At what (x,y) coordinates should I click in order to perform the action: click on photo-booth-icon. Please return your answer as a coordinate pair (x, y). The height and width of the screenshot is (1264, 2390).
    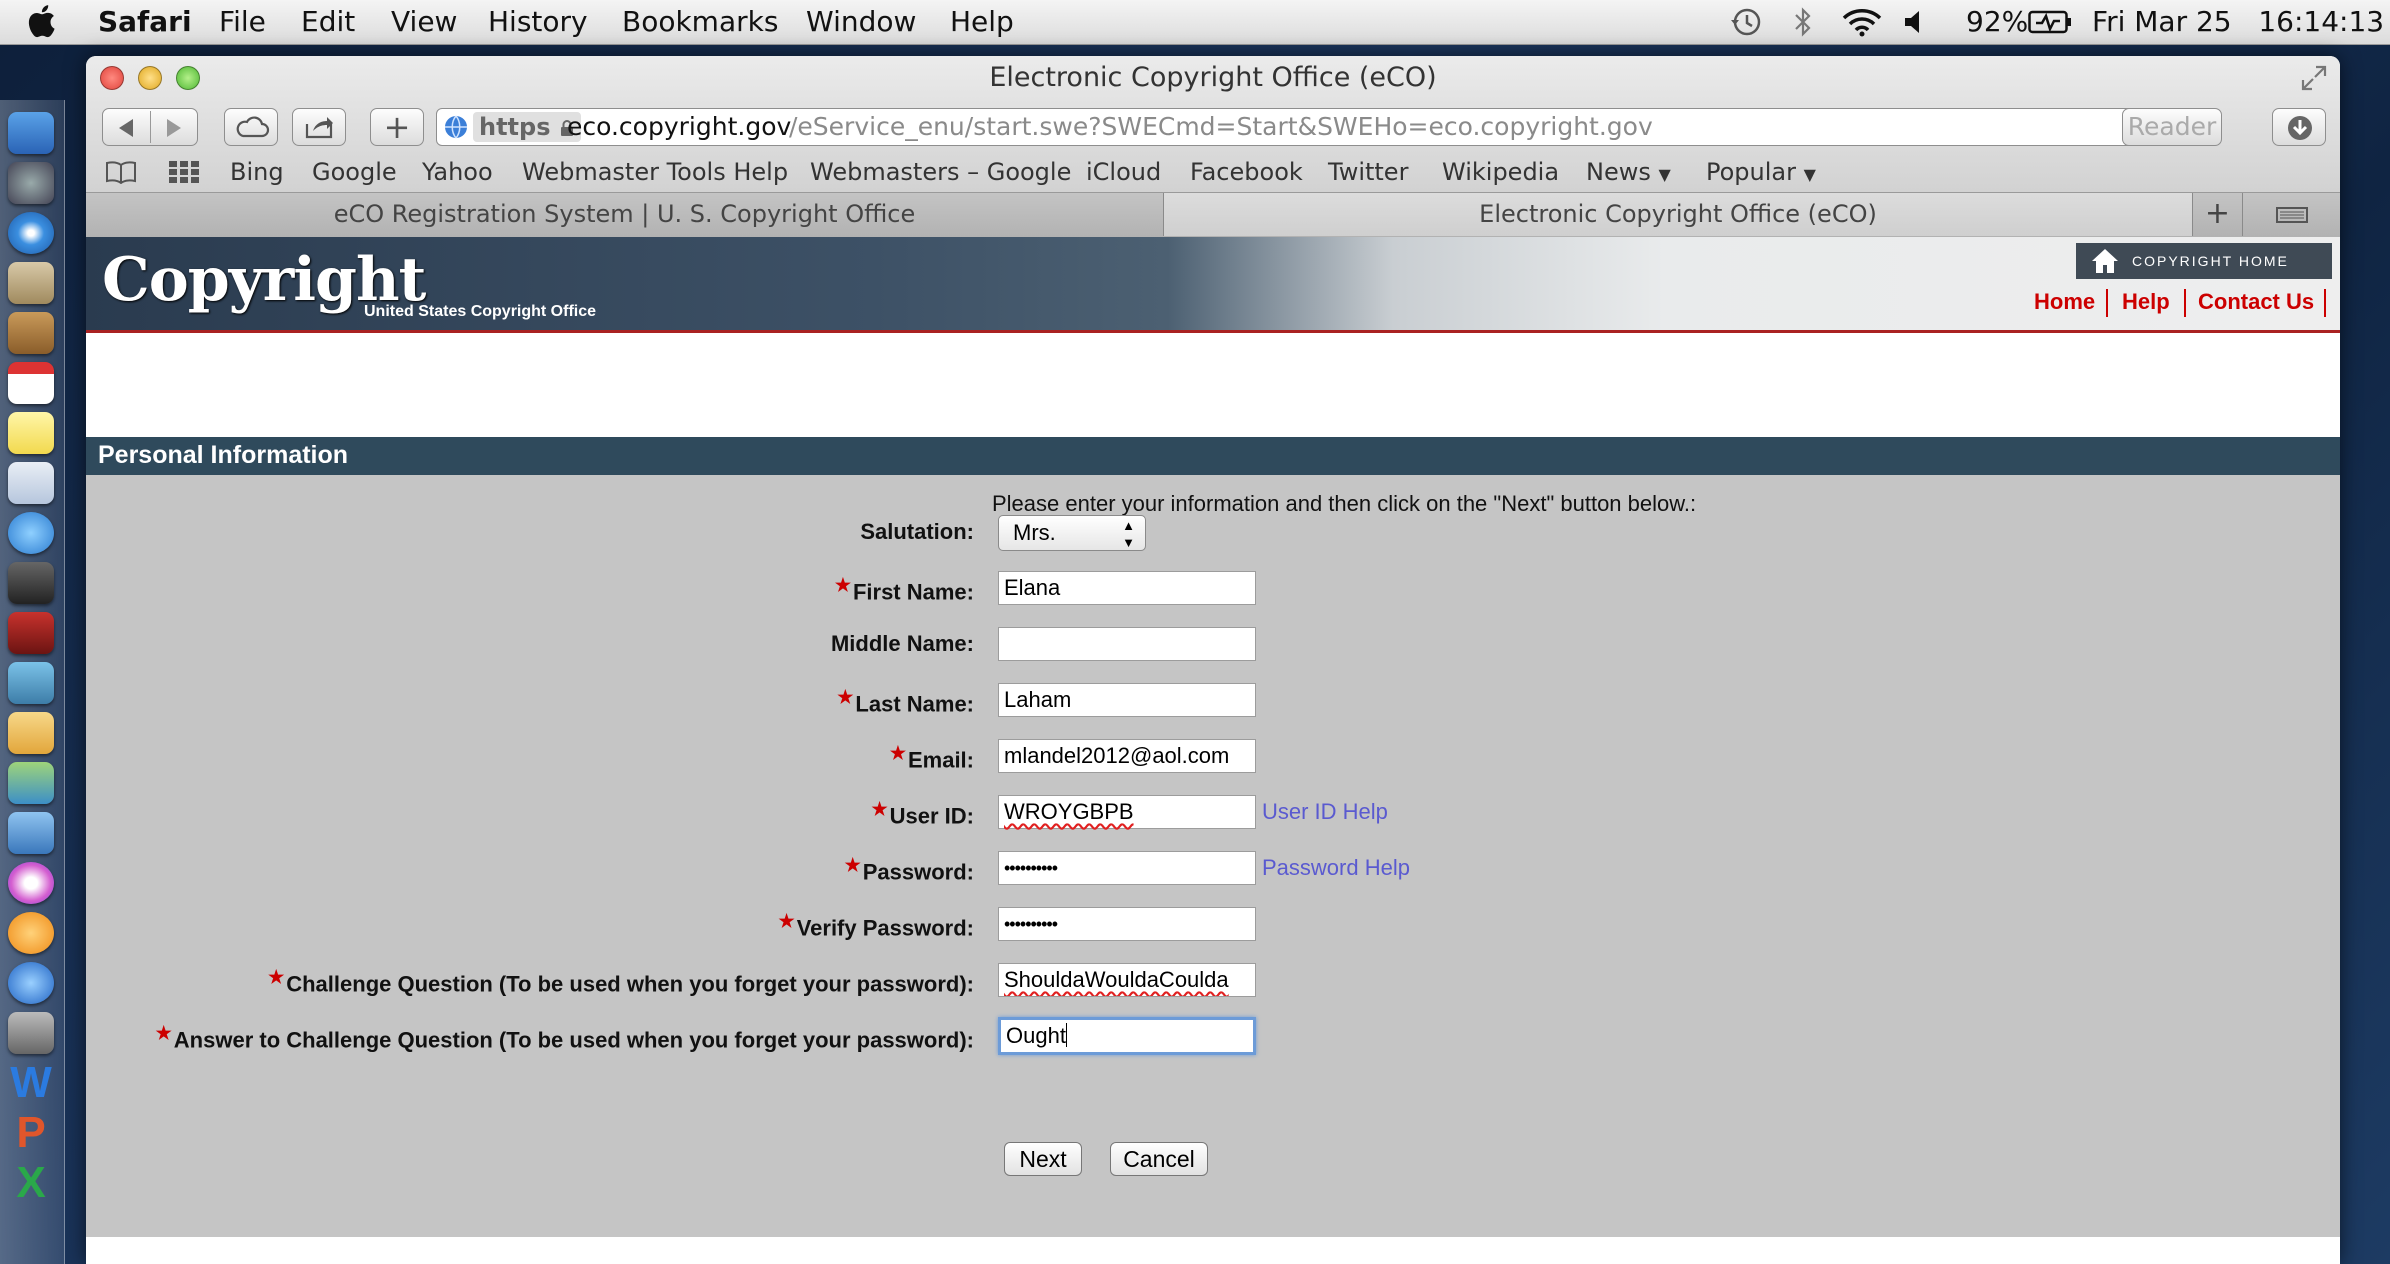
    Looking at the image, I should click on (31, 633).